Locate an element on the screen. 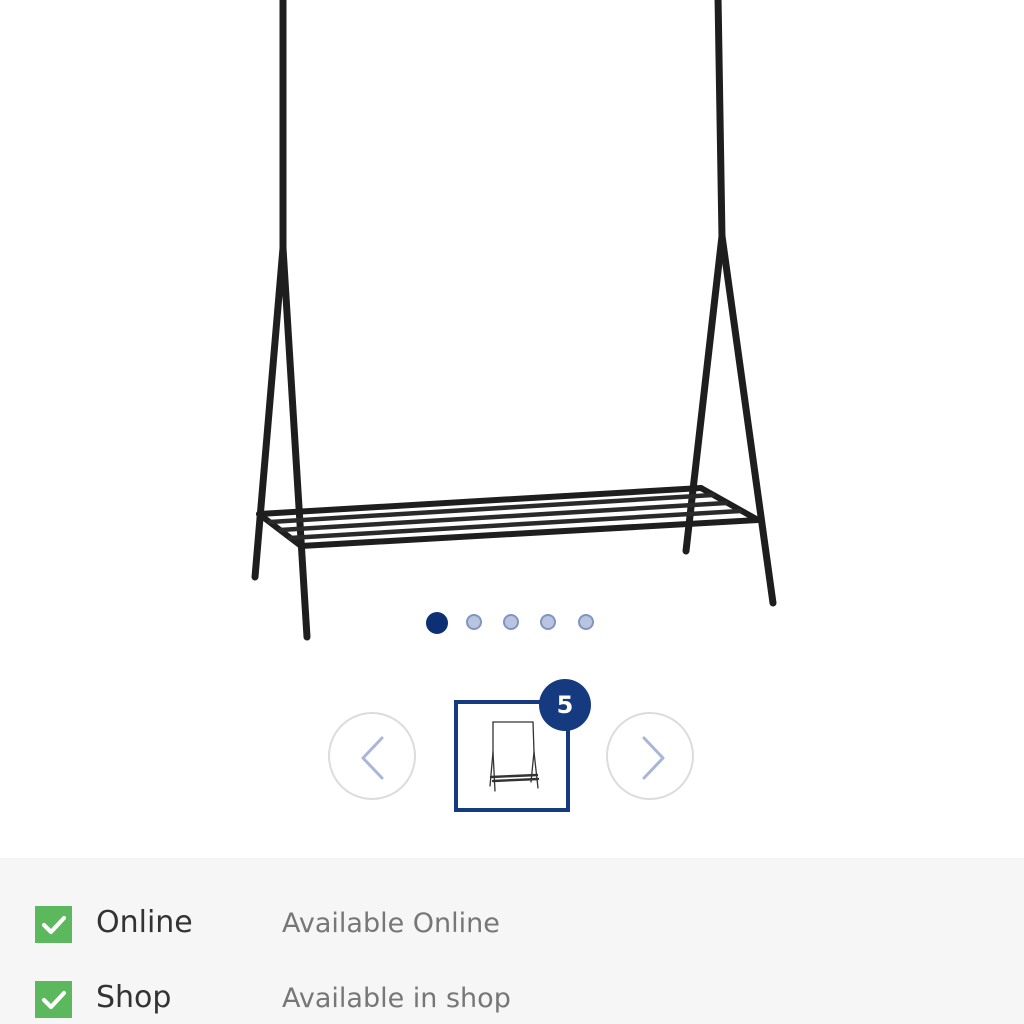  image-count-badge: 5 is located at coordinates (565, 705).